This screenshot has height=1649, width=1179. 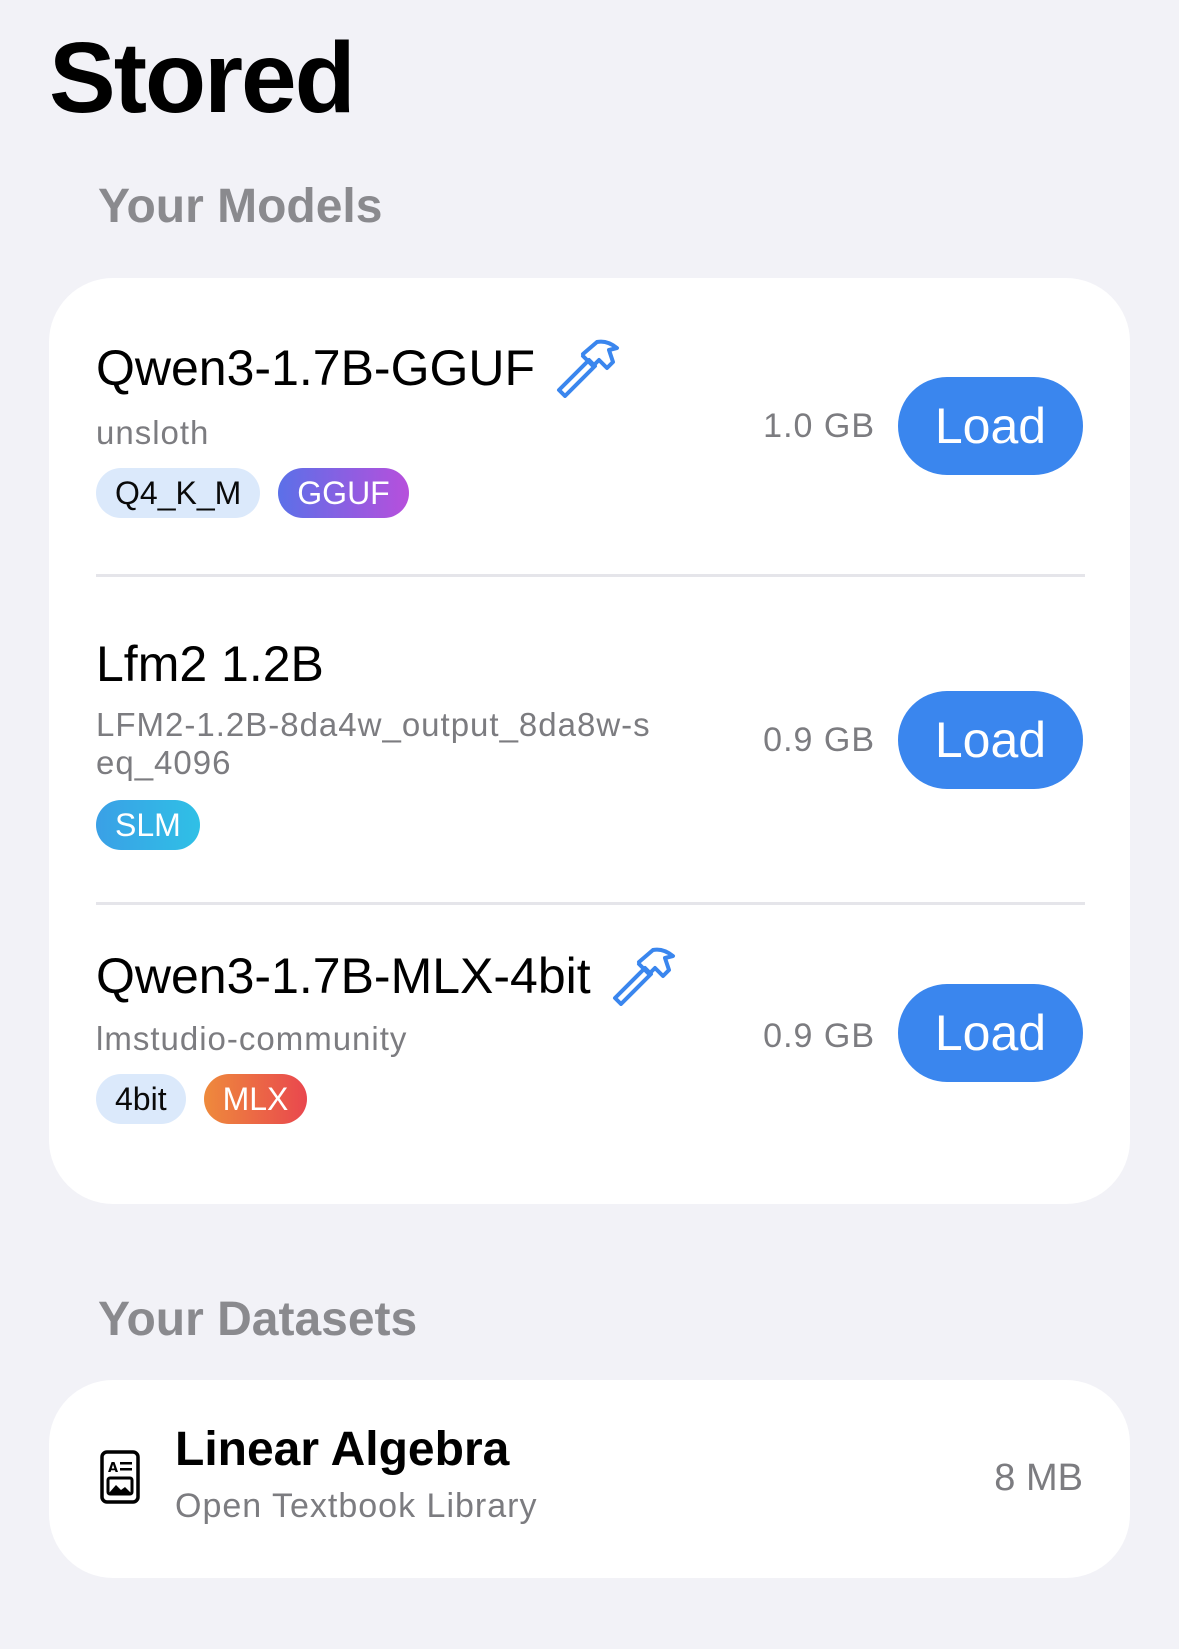 I want to click on model-name: Qwen3-1.7B-MLX-4bit, so click(x=343, y=976).